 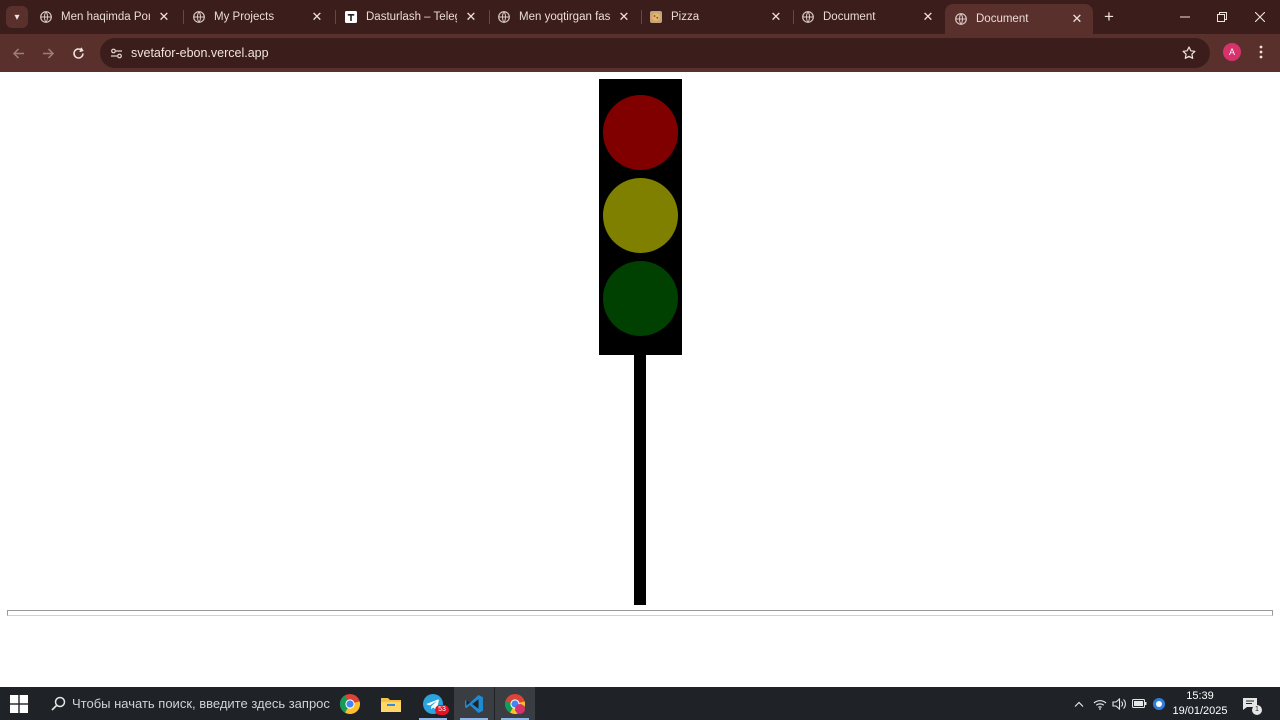 I want to click on battery-icon, so click(x=1139, y=703).